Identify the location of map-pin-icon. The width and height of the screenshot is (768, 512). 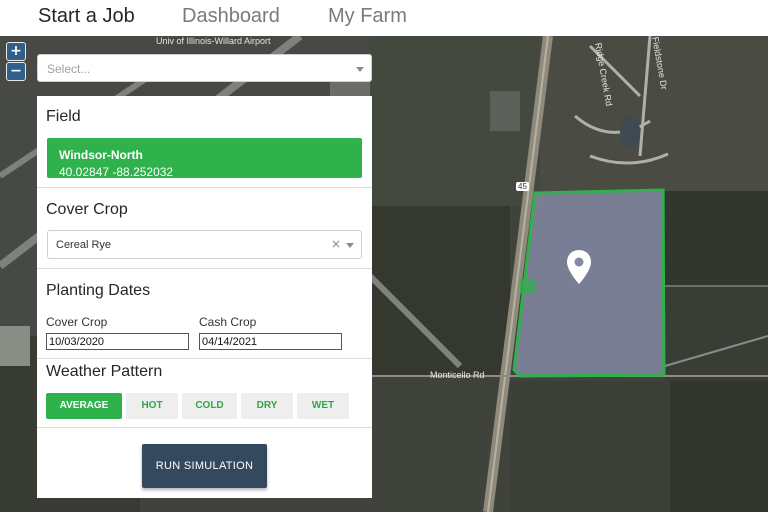
(579, 267).